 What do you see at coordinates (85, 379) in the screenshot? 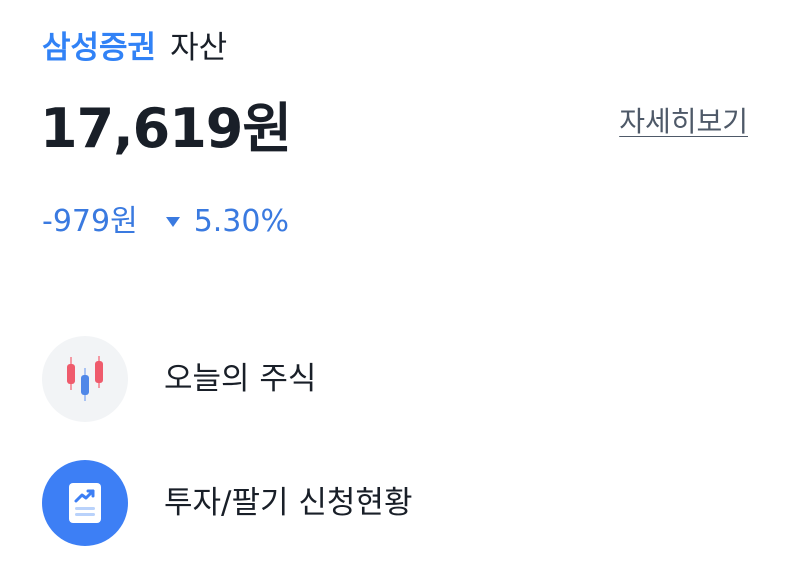
I see `candlestick-chart-icon` at bounding box center [85, 379].